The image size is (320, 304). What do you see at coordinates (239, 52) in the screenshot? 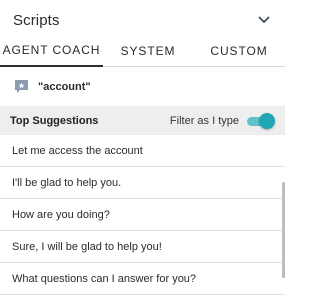
I see `tab-custom: CUSTOM` at bounding box center [239, 52].